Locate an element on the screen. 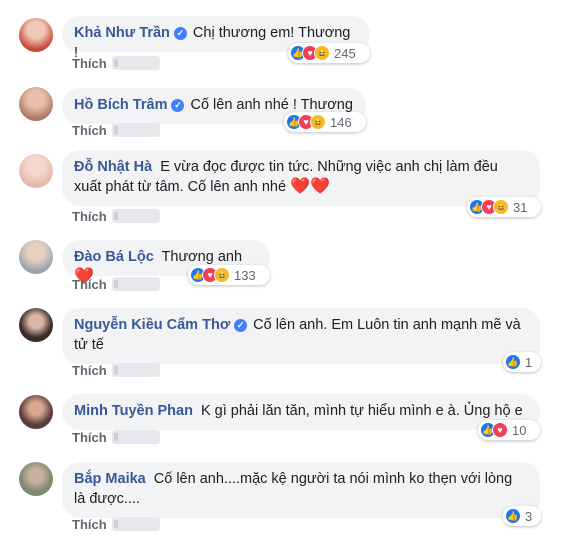 This screenshot has height=539, width=580. reaction-summary: 👍 ♥ 😆 31 is located at coordinates (504, 207).